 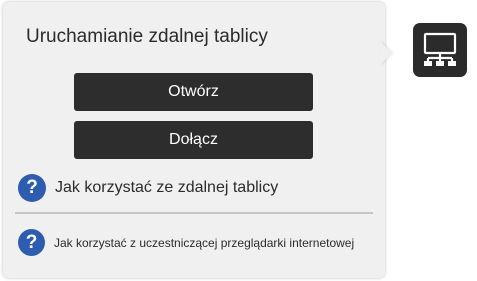 I want to click on remote-whiteboard-app-button, so click(x=440, y=50).